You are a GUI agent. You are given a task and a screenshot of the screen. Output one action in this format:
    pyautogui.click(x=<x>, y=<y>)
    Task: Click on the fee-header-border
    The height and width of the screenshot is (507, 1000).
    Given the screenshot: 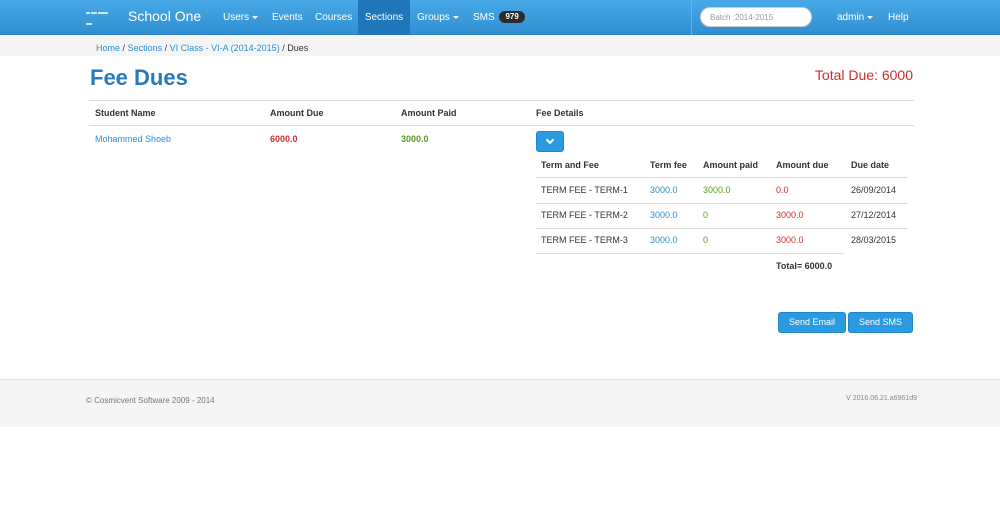 What is the action you would take?
    pyautogui.click(x=722, y=177)
    